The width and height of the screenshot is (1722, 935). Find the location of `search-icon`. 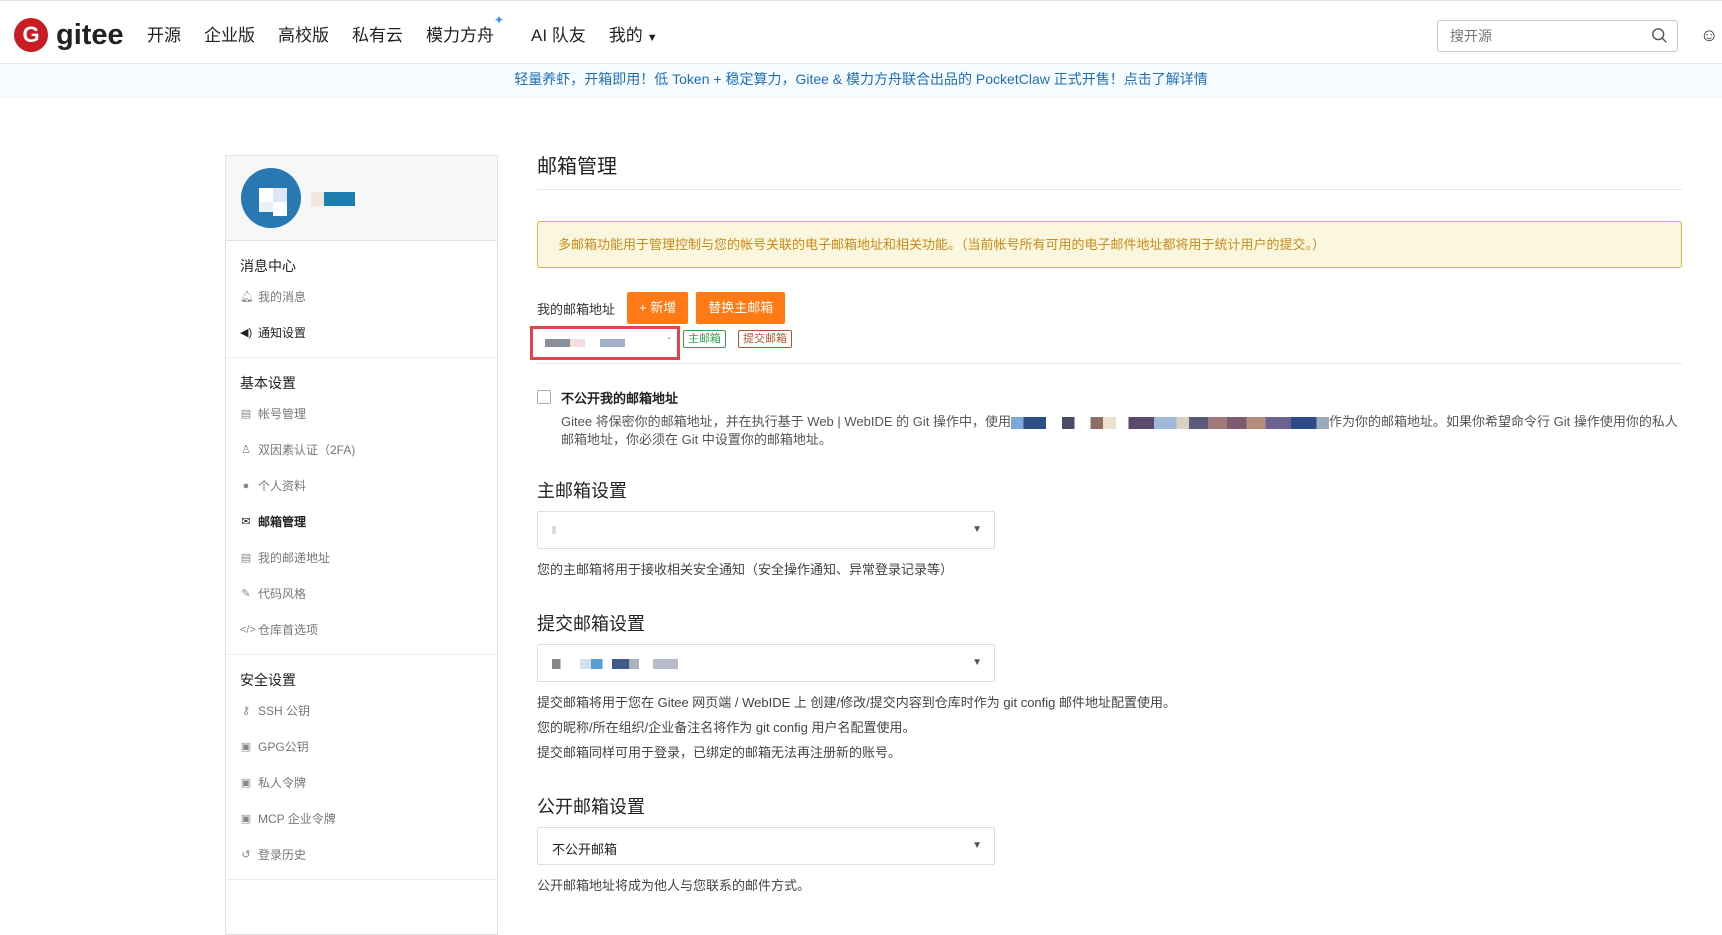

search-icon is located at coordinates (1660, 36).